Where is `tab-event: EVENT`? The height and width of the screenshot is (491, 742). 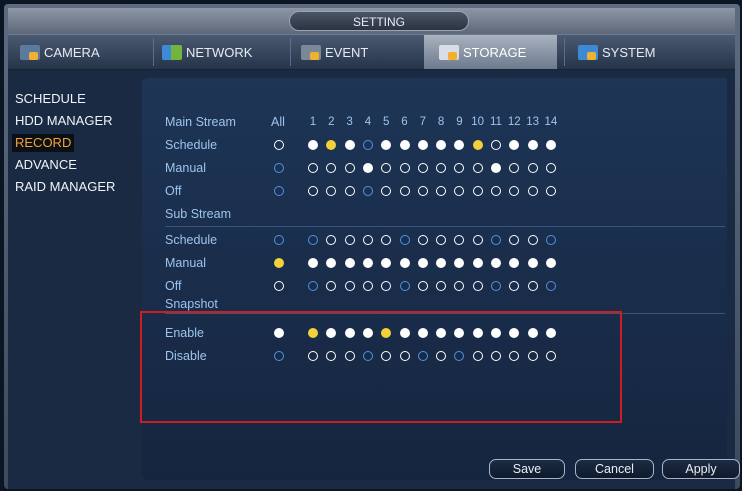
tab-event: EVENT is located at coordinates (356, 52).